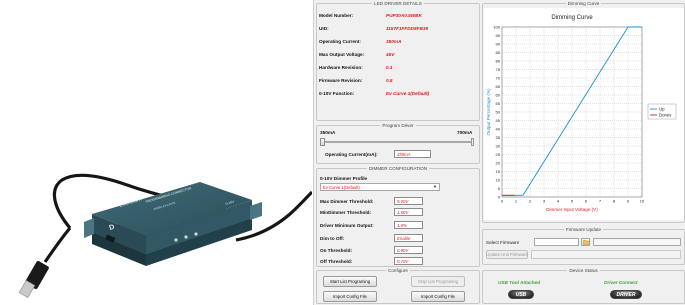 The height and width of the screenshot is (305, 685). Describe the element at coordinates (606, 254) in the screenshot. I see `firmware-status-field` at that location.